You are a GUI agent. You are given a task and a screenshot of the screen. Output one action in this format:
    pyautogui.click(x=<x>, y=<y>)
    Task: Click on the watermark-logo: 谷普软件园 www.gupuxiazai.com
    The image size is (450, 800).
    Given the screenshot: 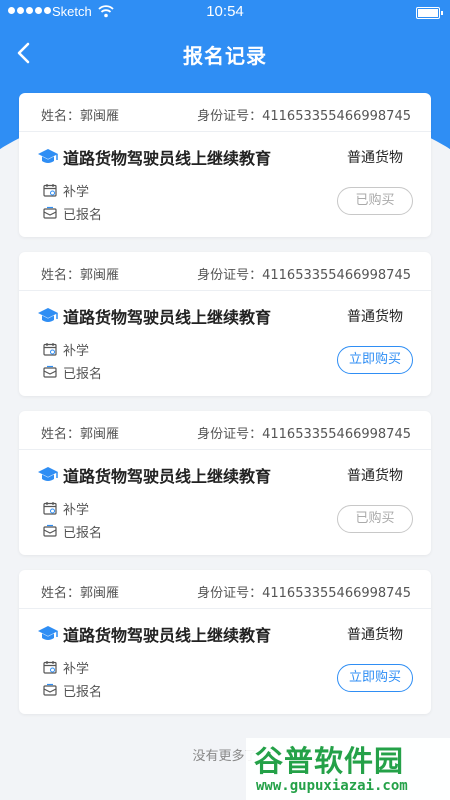 What is the action you would take?
    pyautogui.click(x=348, y=769)
    